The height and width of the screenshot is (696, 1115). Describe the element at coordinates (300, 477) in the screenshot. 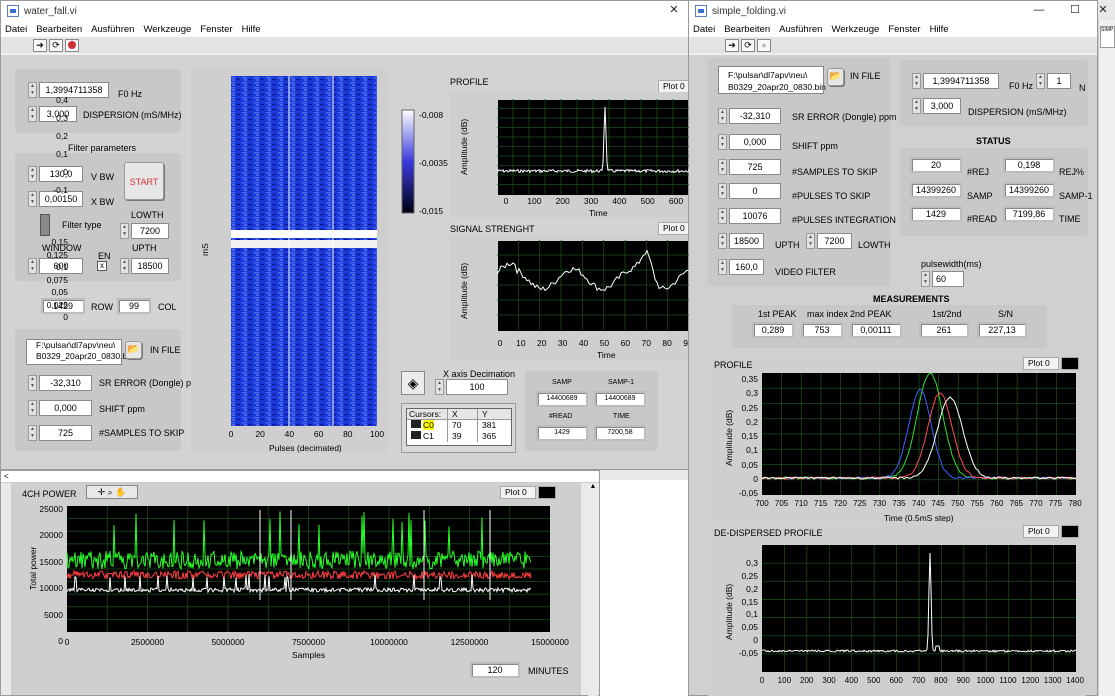

I see `power-scroll-left: <` at that location.